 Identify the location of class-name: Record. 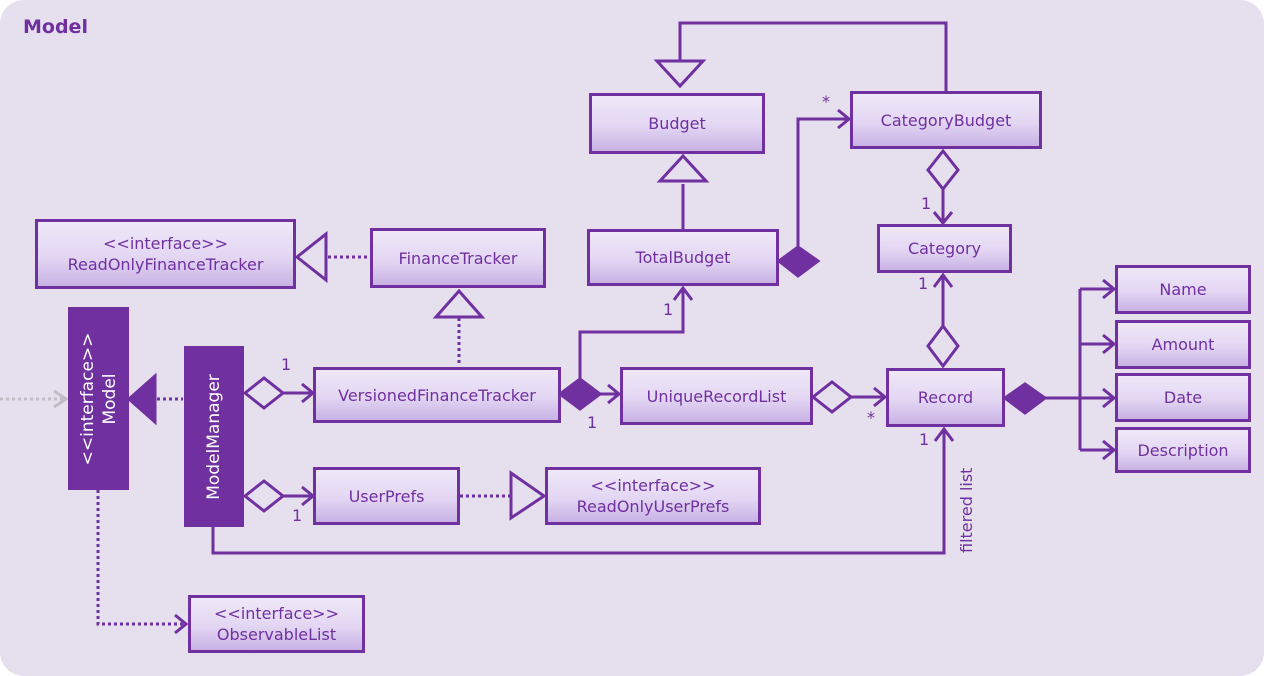
(945, 397).